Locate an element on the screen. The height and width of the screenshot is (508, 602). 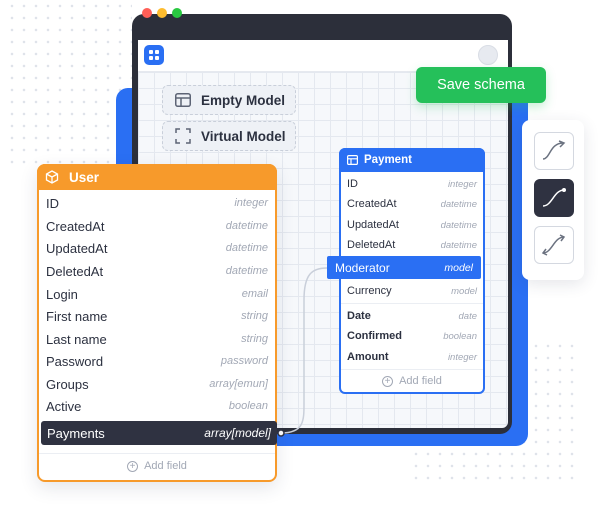
user-model-title: User is located at coordinates (84, 177).